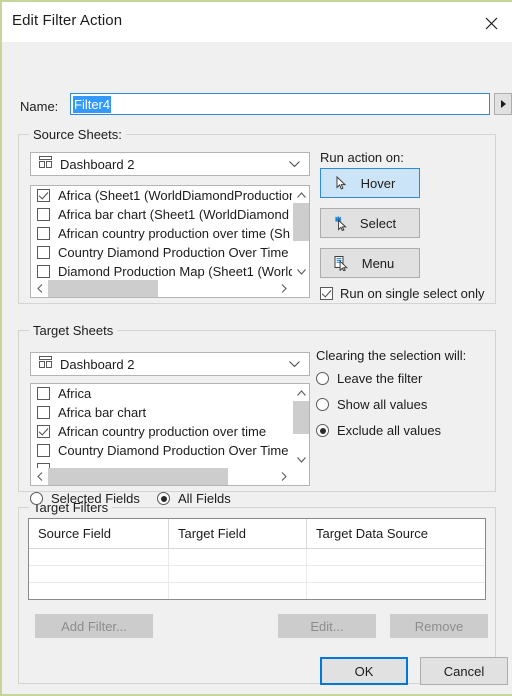 The height and width of the screenshot is (696, 512). I want to click on list-item: Africa (Sheet1 (WorldDiamondProduction, so click(161, 195).